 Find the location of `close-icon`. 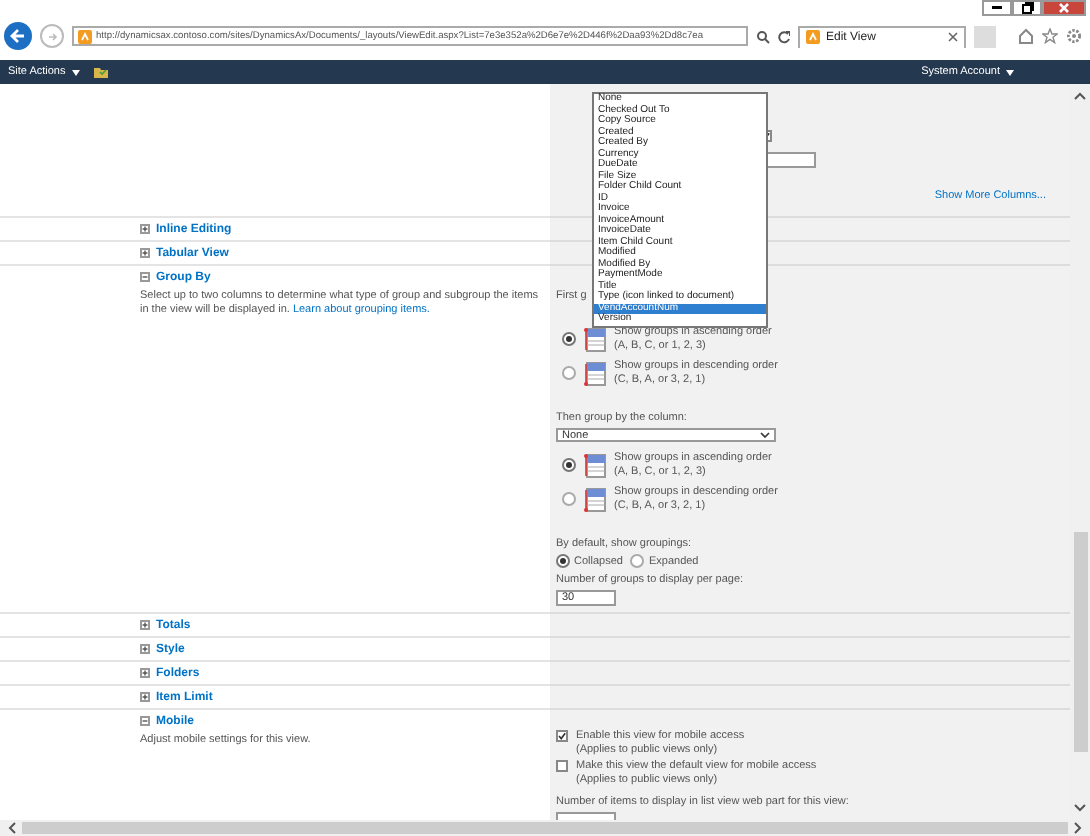

close-icon is located at coordinates (1064, 8).